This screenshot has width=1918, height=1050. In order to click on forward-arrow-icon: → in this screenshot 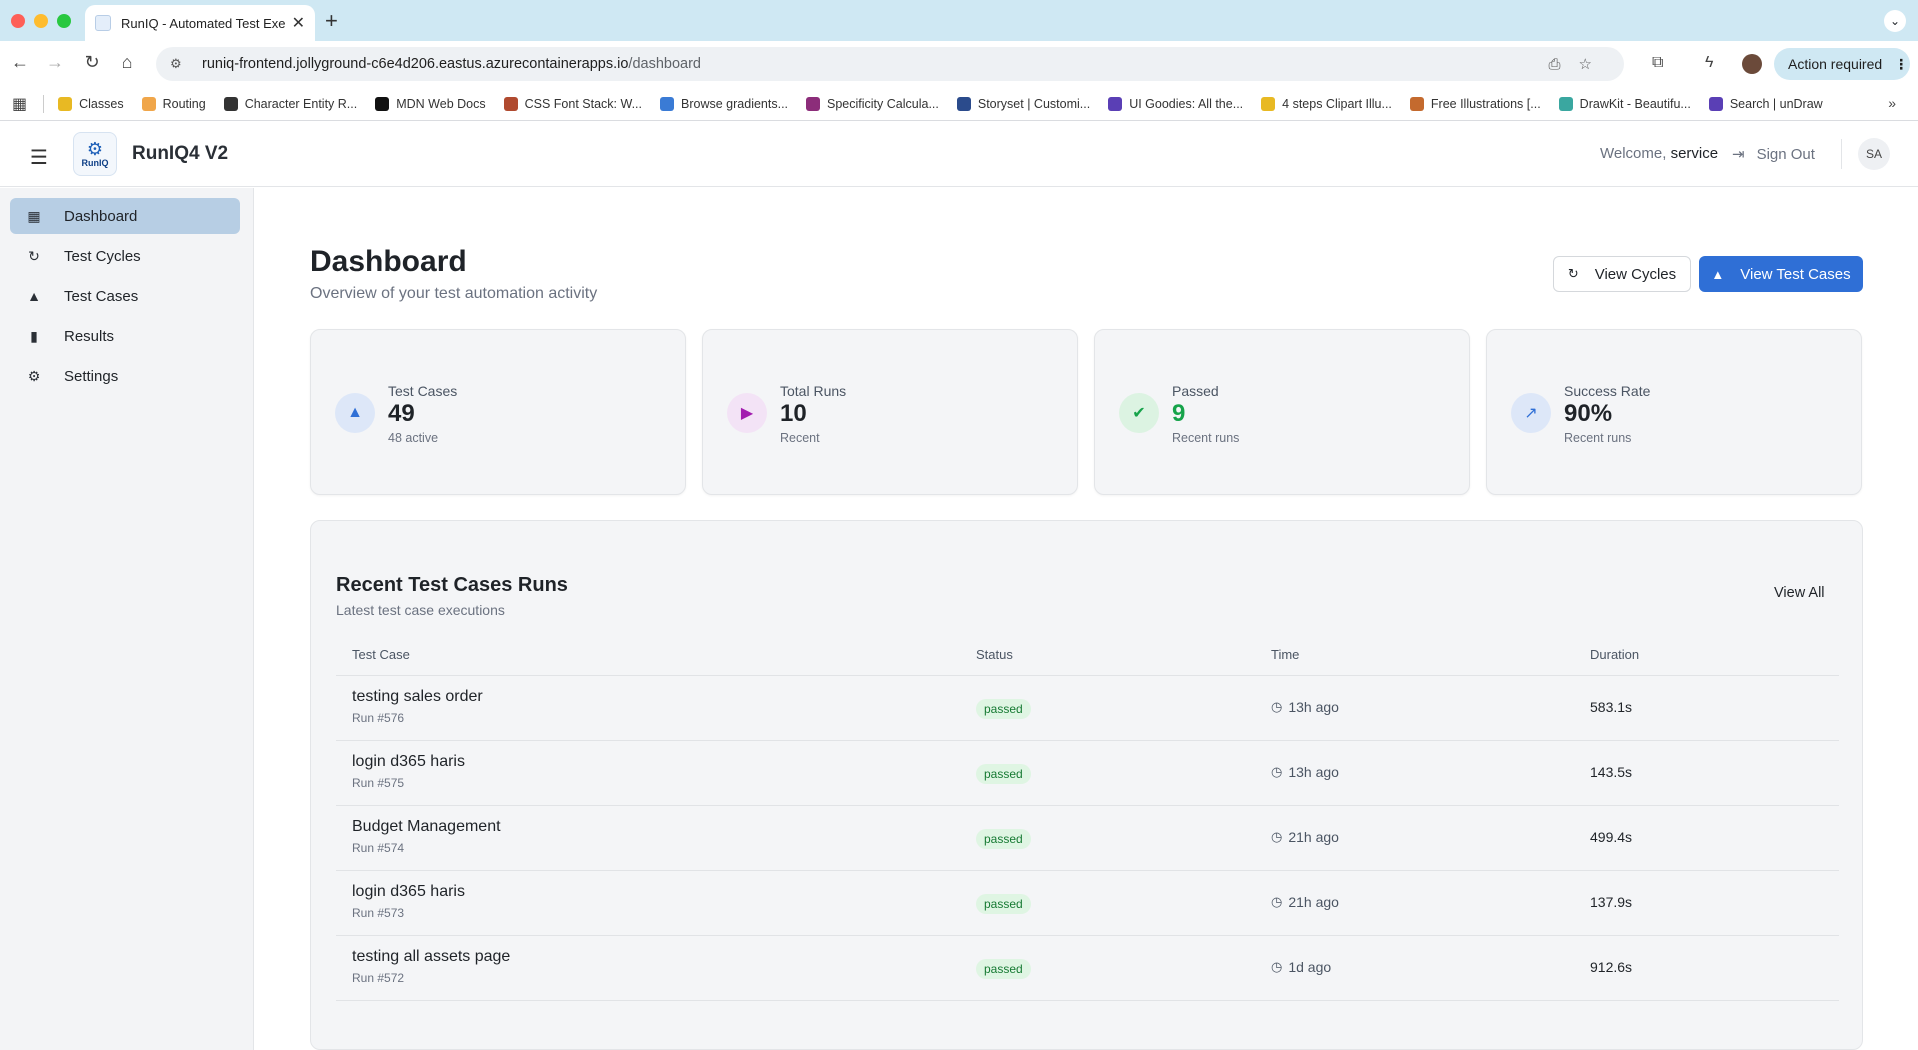, I will do `click(55, 62)`.